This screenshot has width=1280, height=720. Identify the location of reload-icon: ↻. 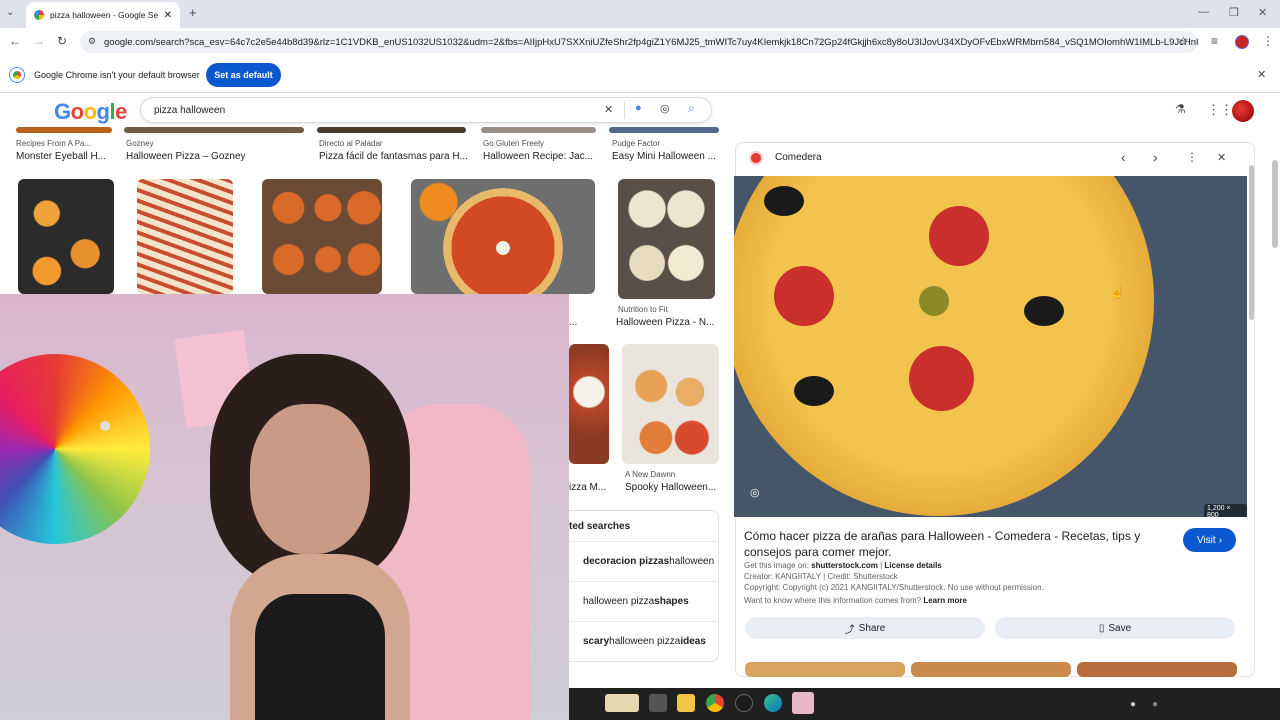
(62, 41).